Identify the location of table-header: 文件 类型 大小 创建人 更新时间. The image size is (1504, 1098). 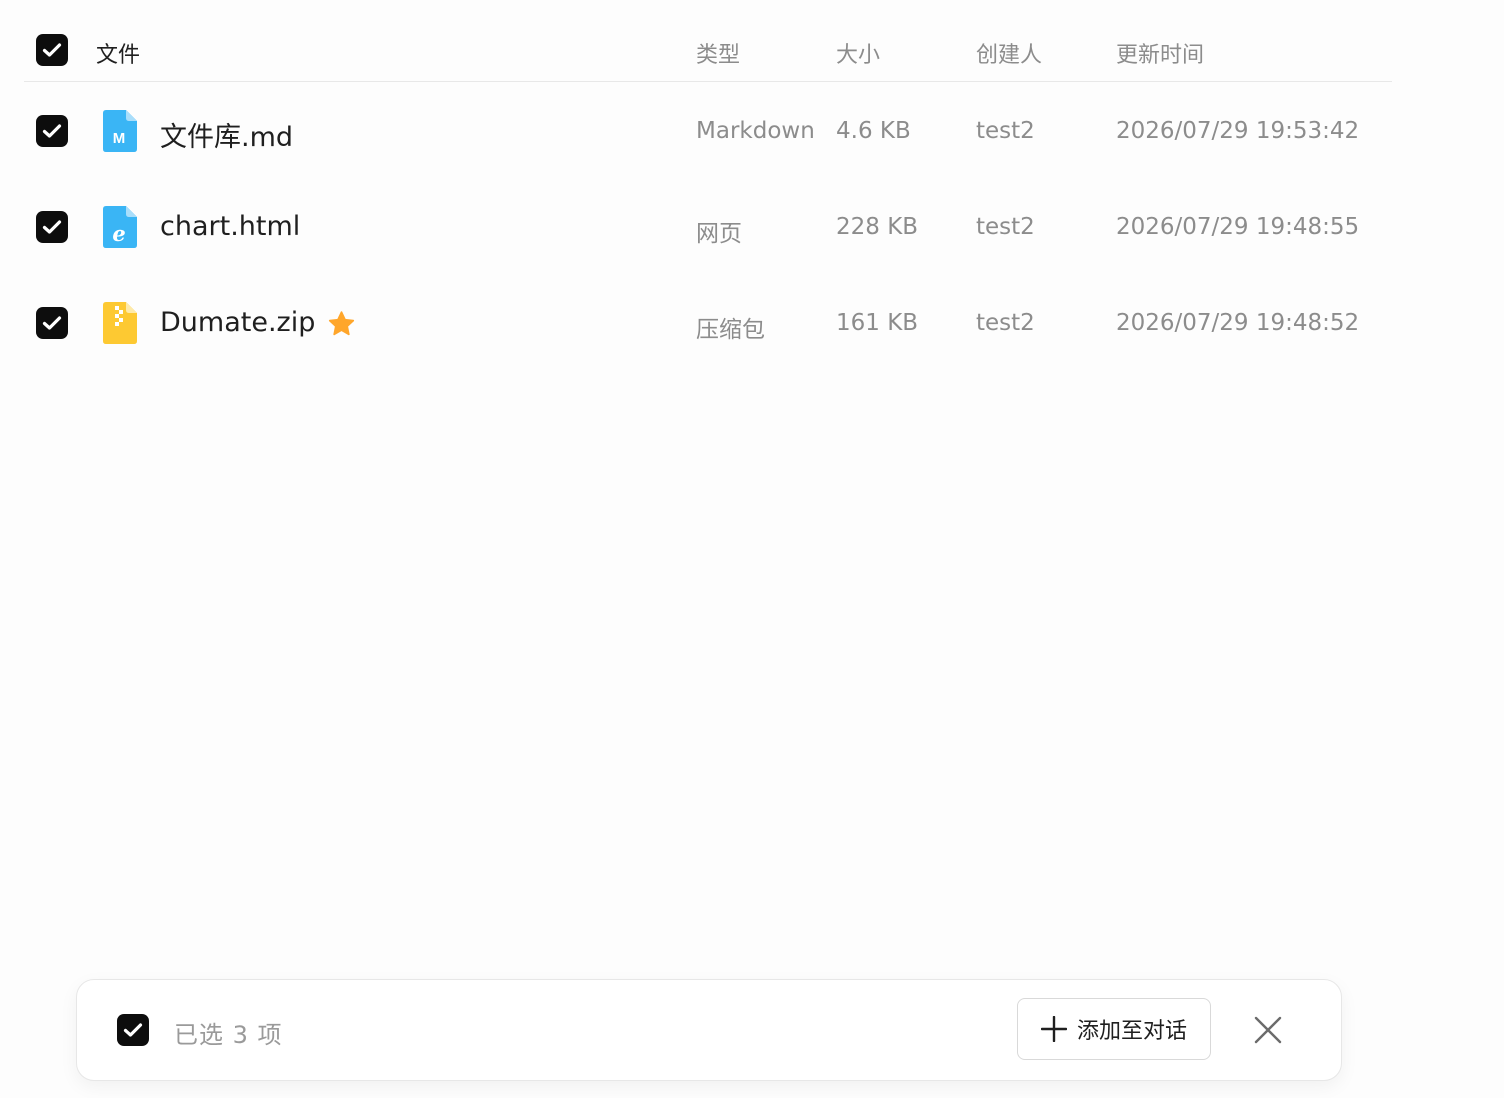
(708, 41).